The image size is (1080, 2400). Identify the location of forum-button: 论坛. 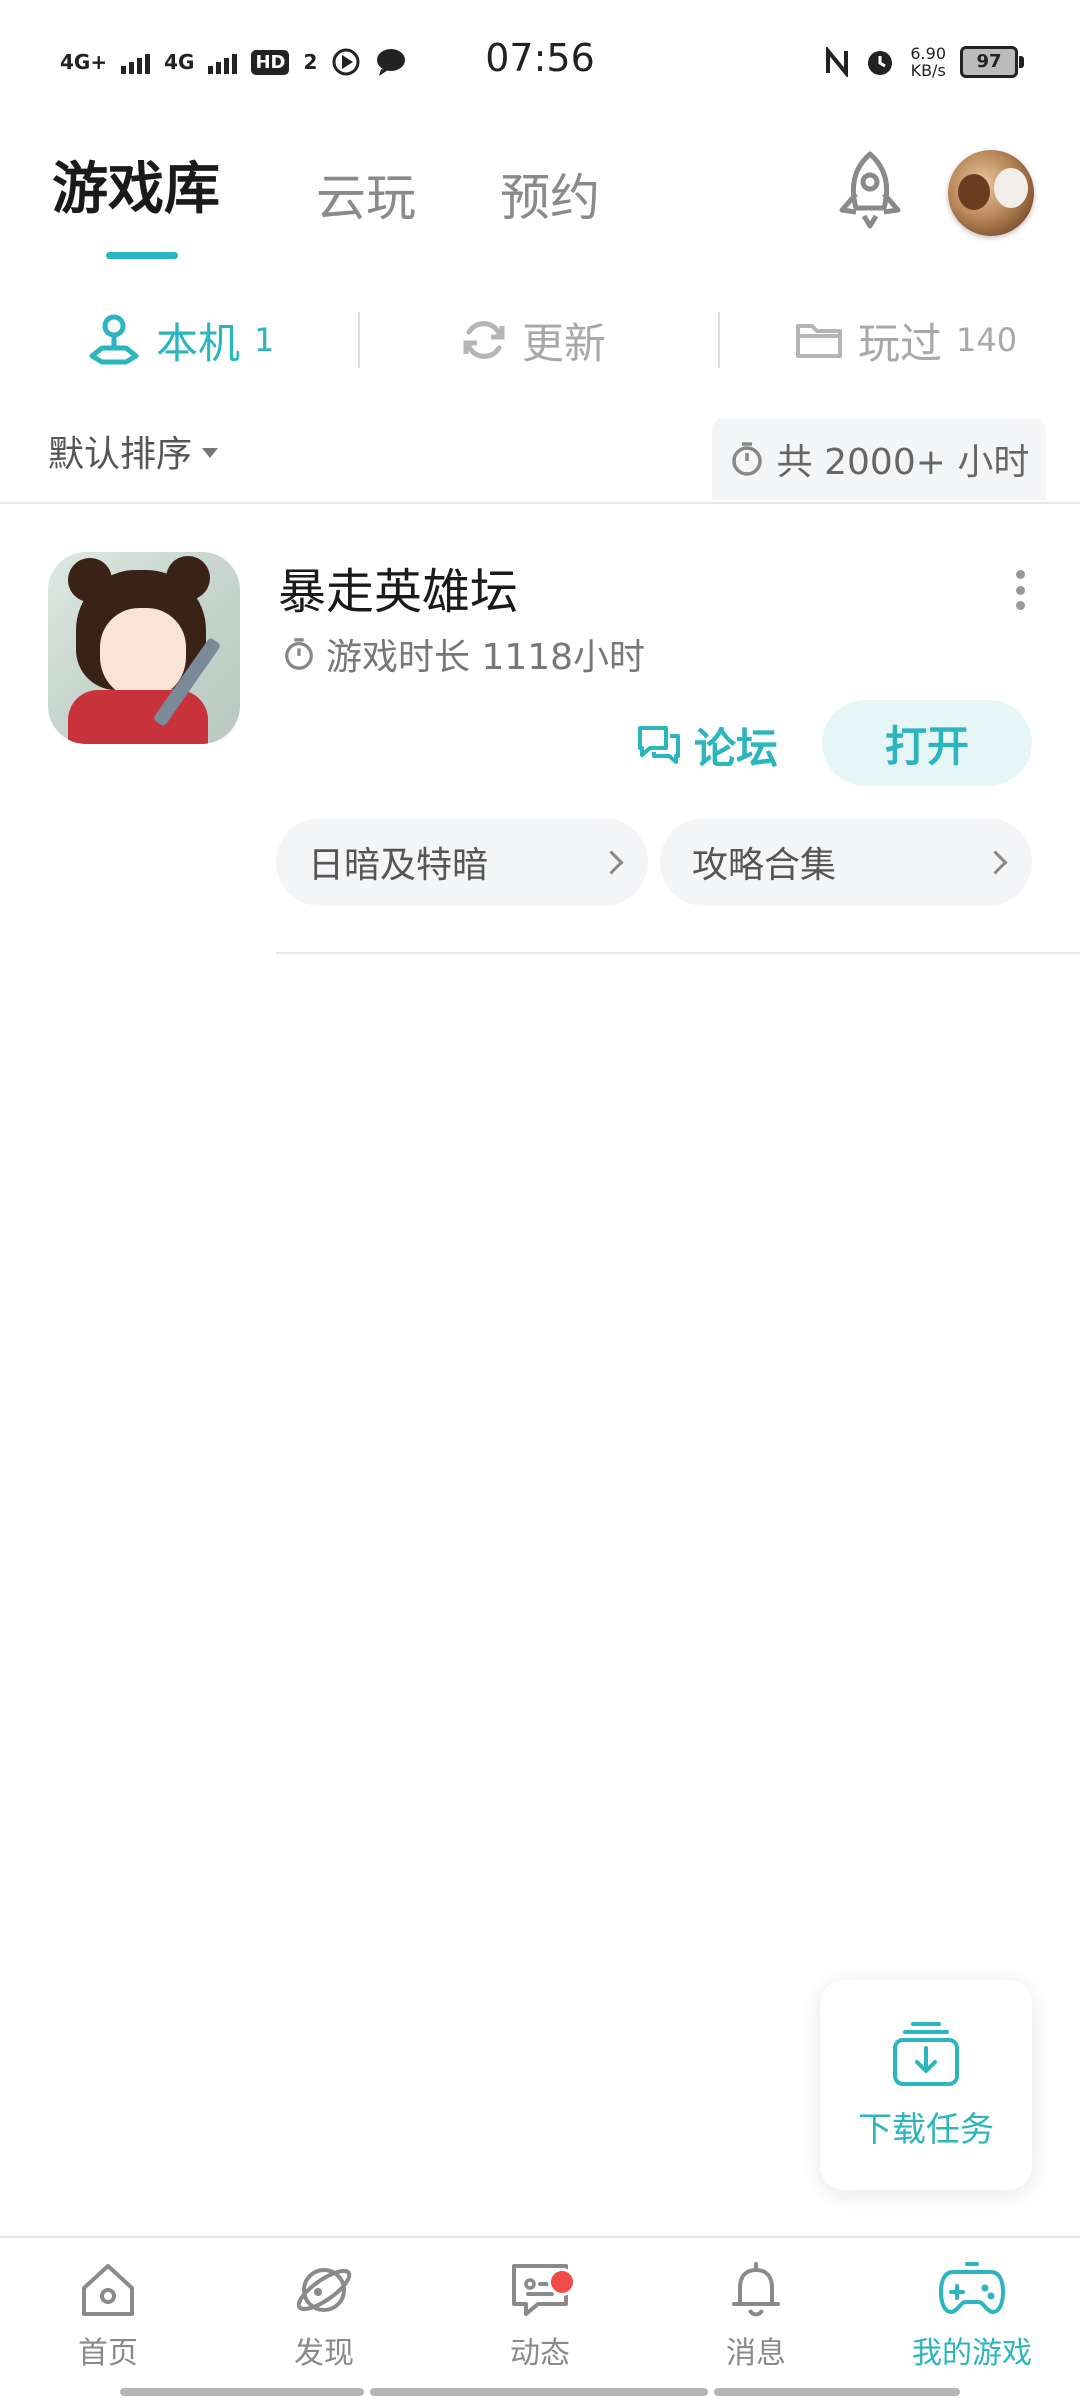
(707, 745).